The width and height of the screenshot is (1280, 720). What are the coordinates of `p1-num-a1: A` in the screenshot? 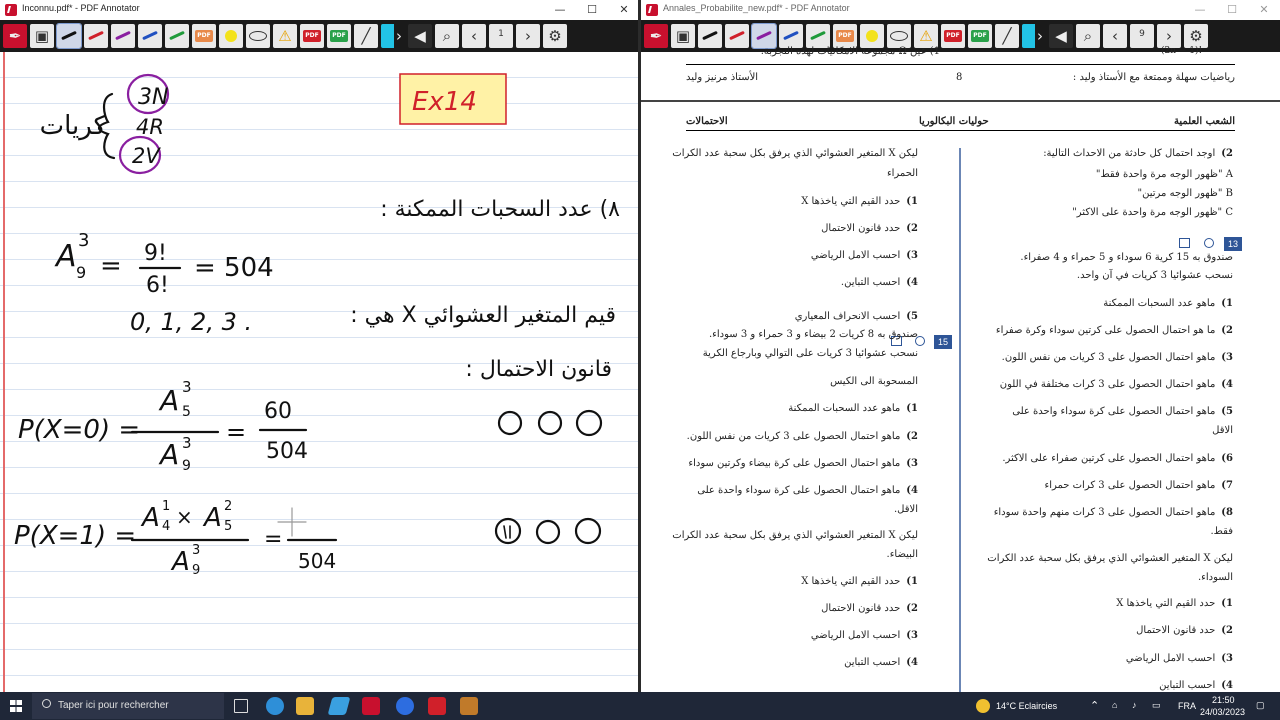 It's located at (150, 518).